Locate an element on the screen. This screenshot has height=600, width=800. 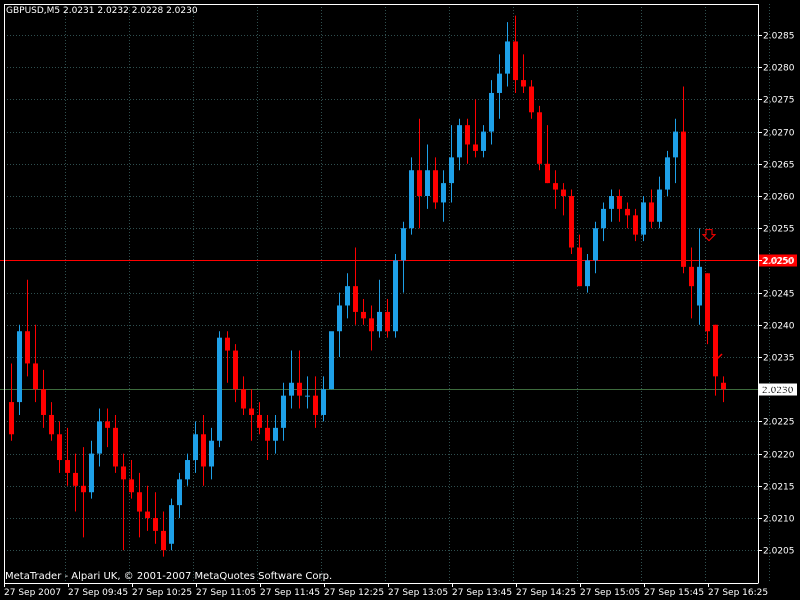
x-tick-label: 27 Sep 11:05 is located at coordinates (226, 593).